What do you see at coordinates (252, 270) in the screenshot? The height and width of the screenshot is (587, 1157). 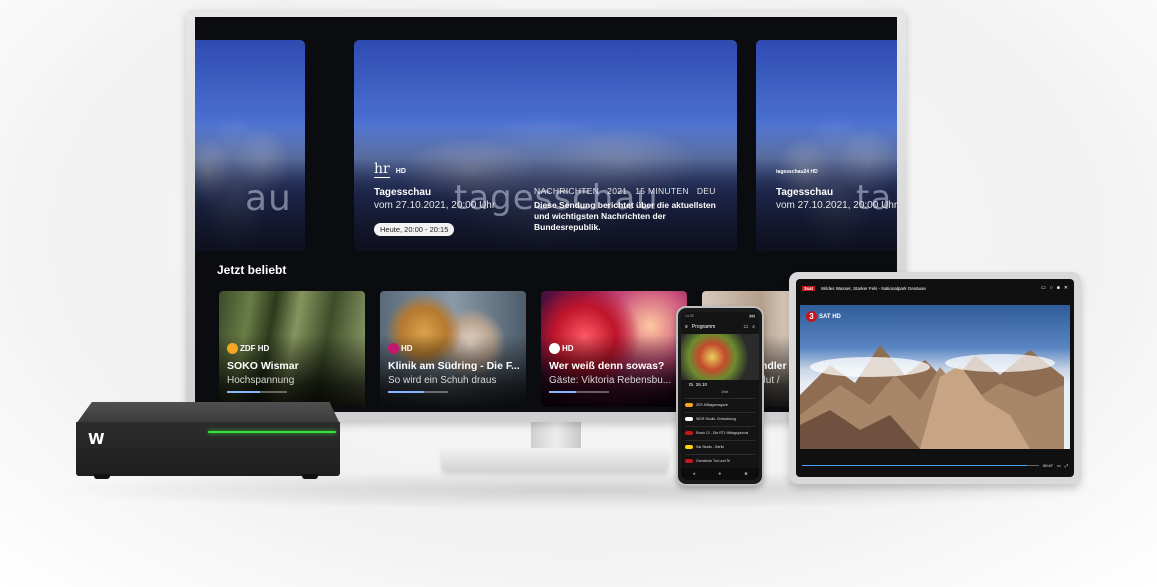 I see `section-title: Jetzt beliebt` at bounding box center [252, 270].